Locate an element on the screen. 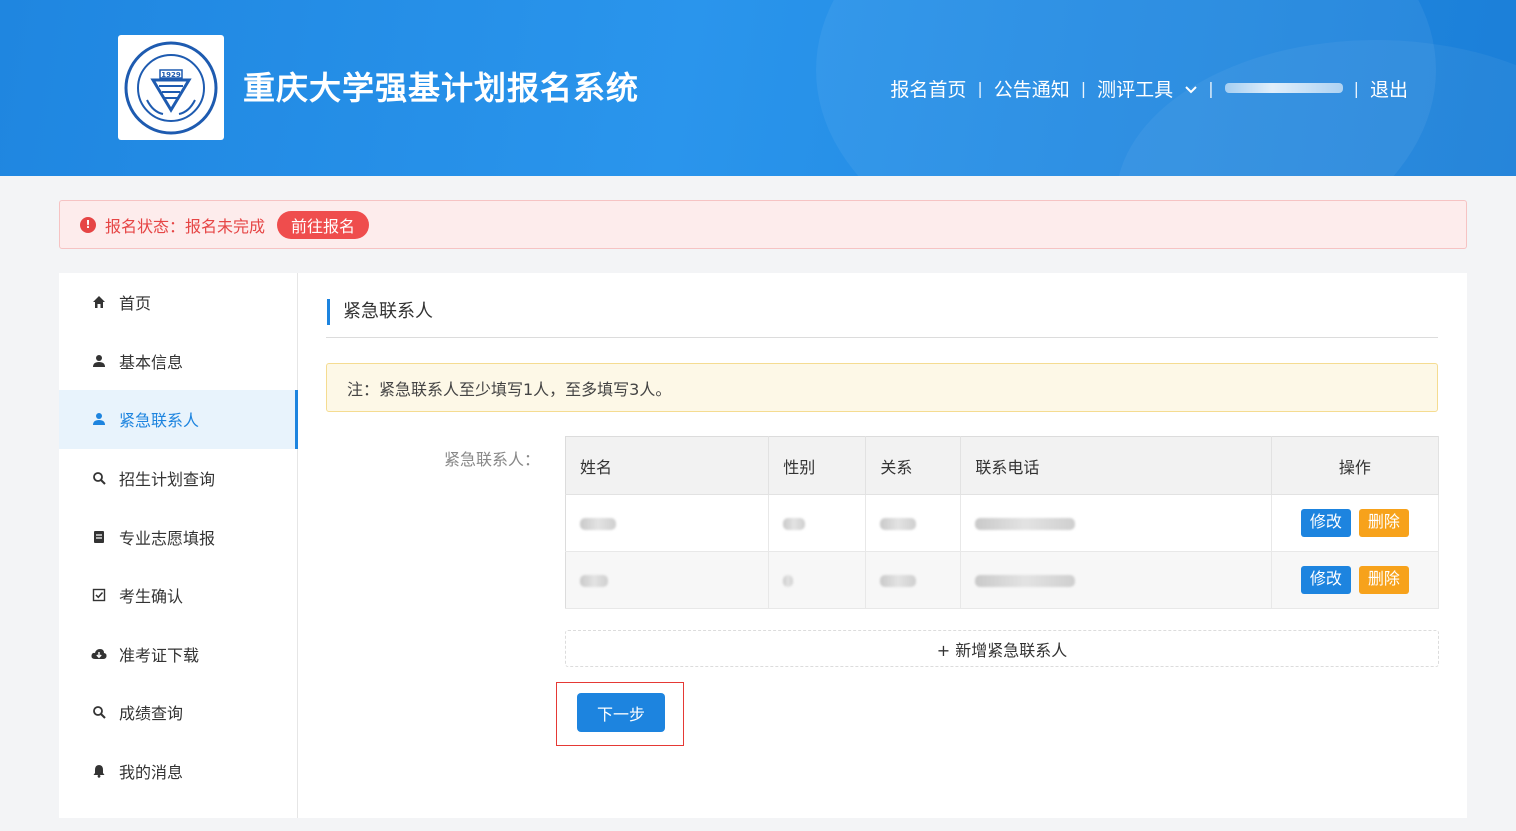  sidebar-item-label: 招生计划查询 is located at coordinates (167, 480).